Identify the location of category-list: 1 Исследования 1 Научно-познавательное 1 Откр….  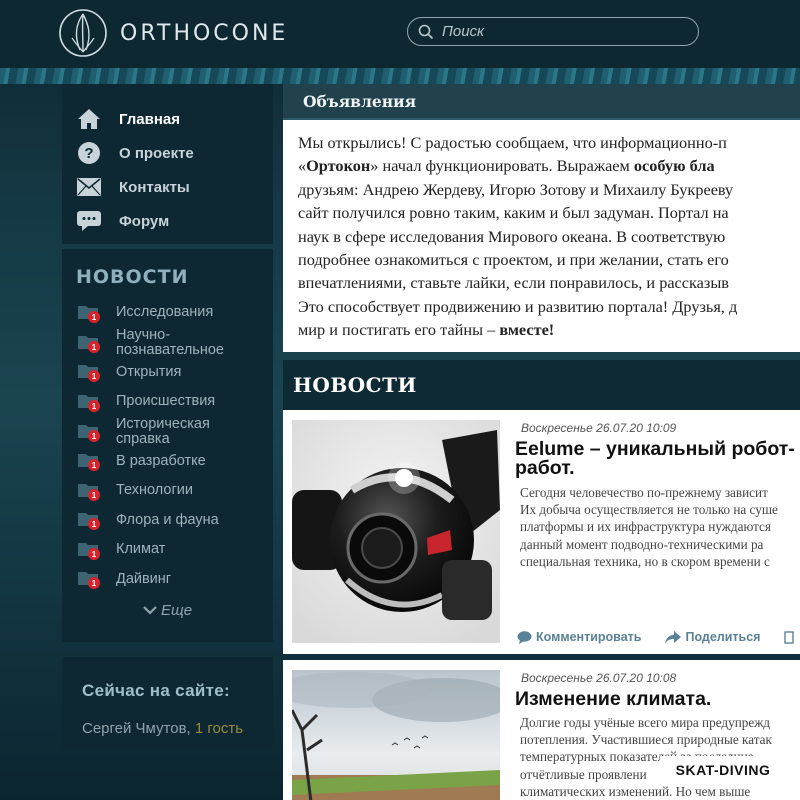
(167, 446).